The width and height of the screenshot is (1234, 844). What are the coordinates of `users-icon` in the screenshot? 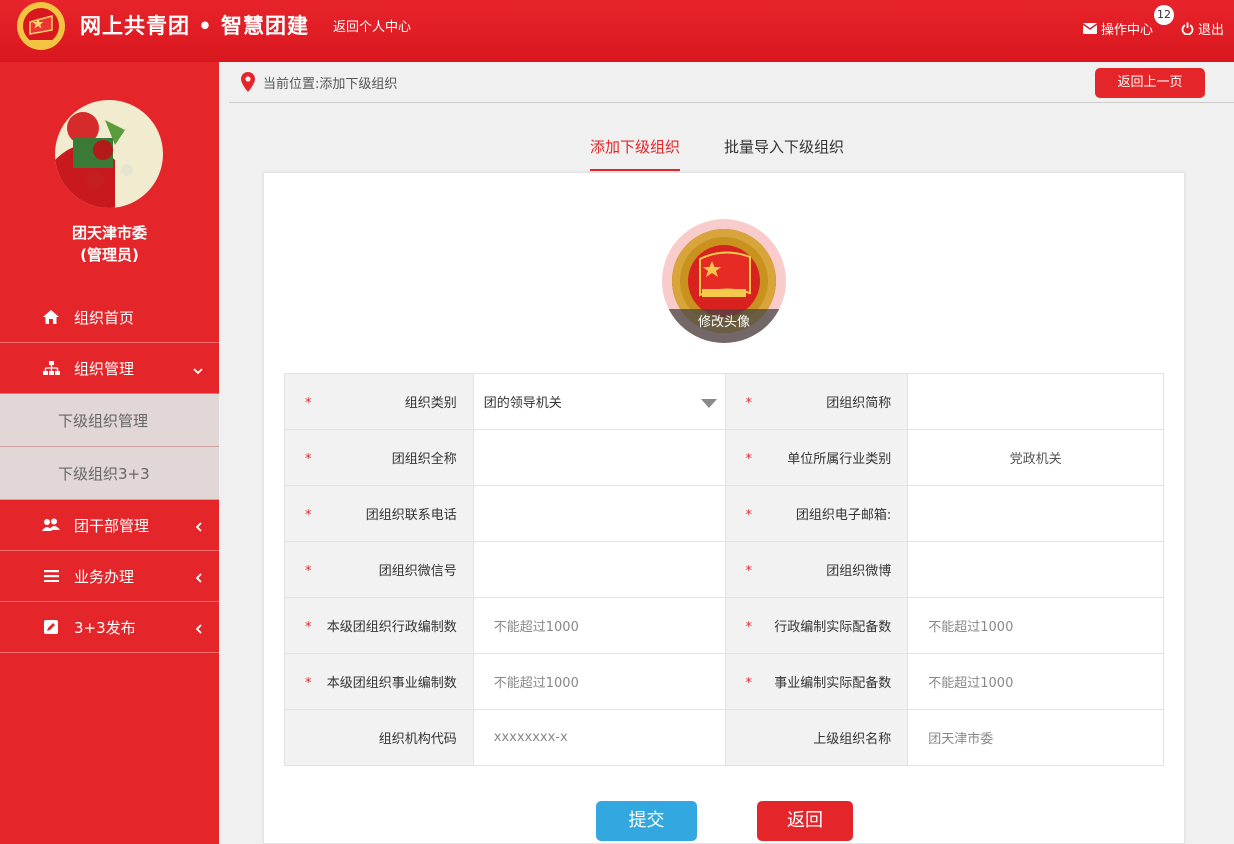 It's located at (51, 525).